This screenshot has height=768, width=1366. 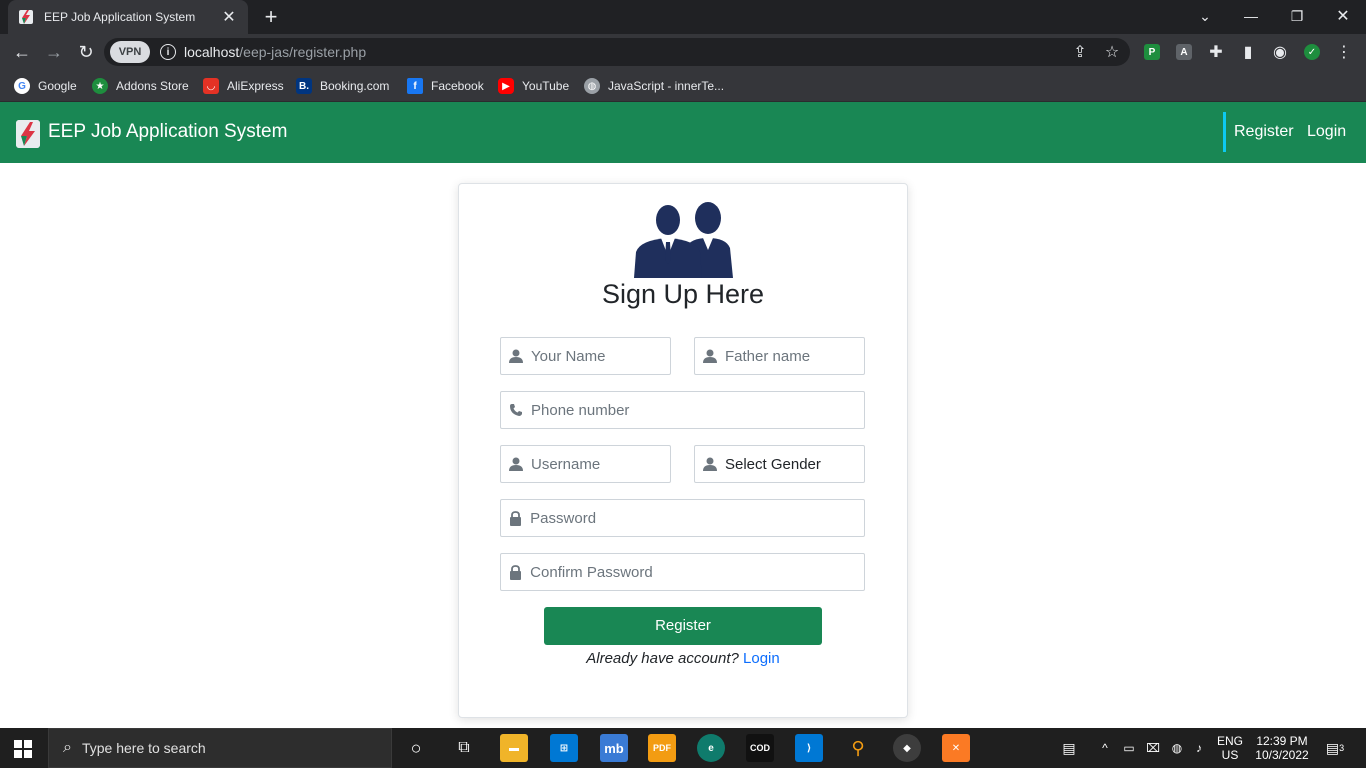 What do you see at coordinates (416, 748) in the screenshot?
I see `cortana-icon: ○` at bounding box center [416, 748].